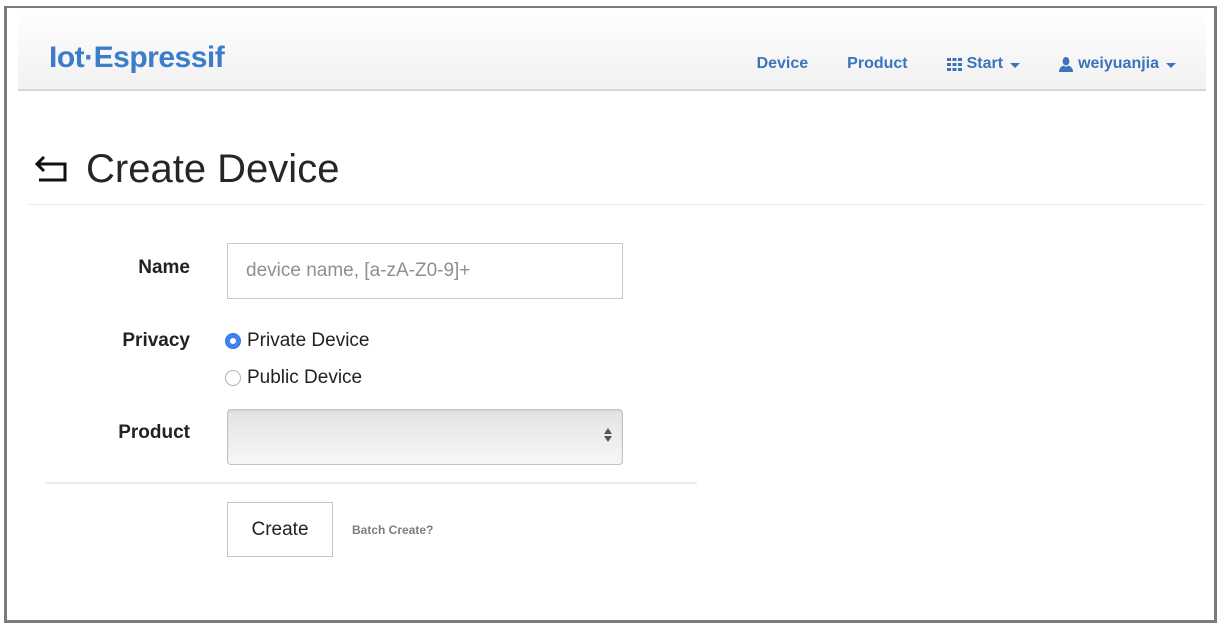  Describe the element at coordinates (954, 64) in the screenshot. I see `grid-icon` at that location.